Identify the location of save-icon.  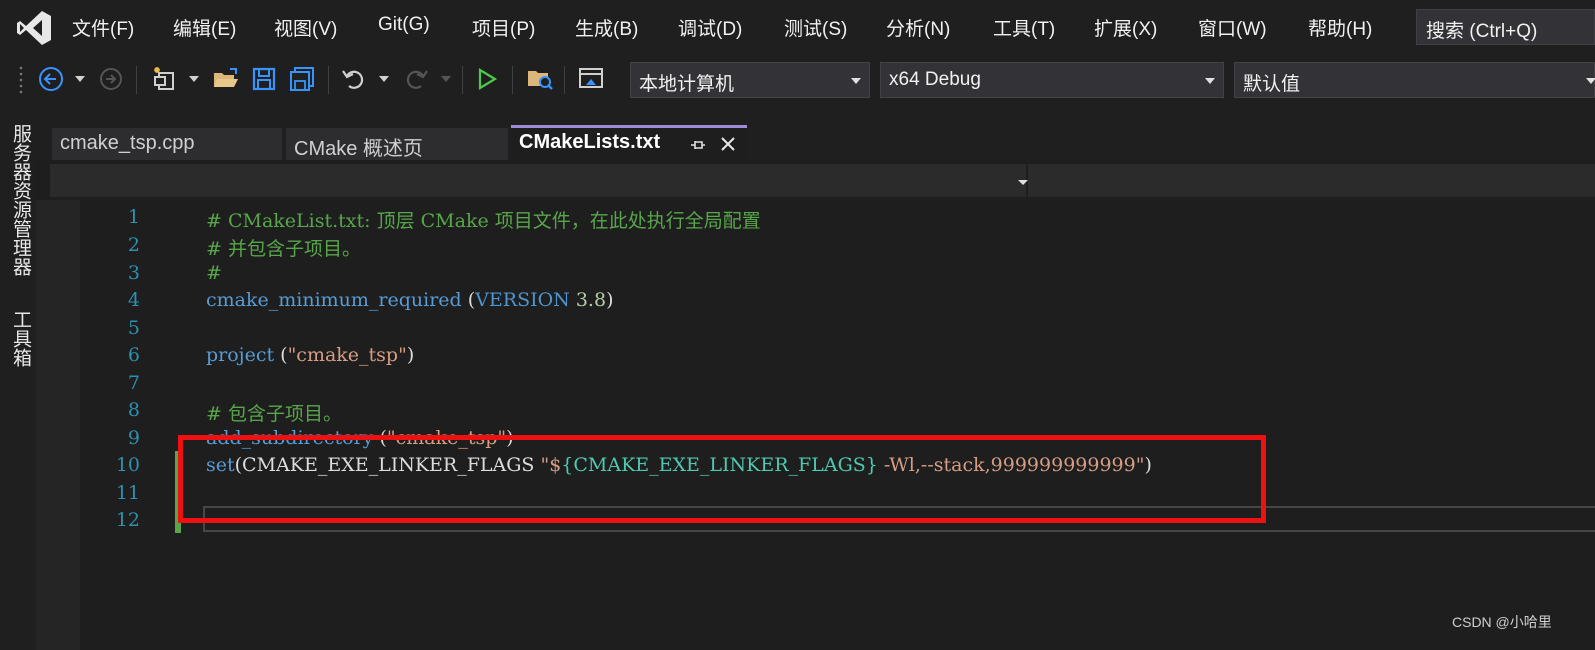
(264, 79).